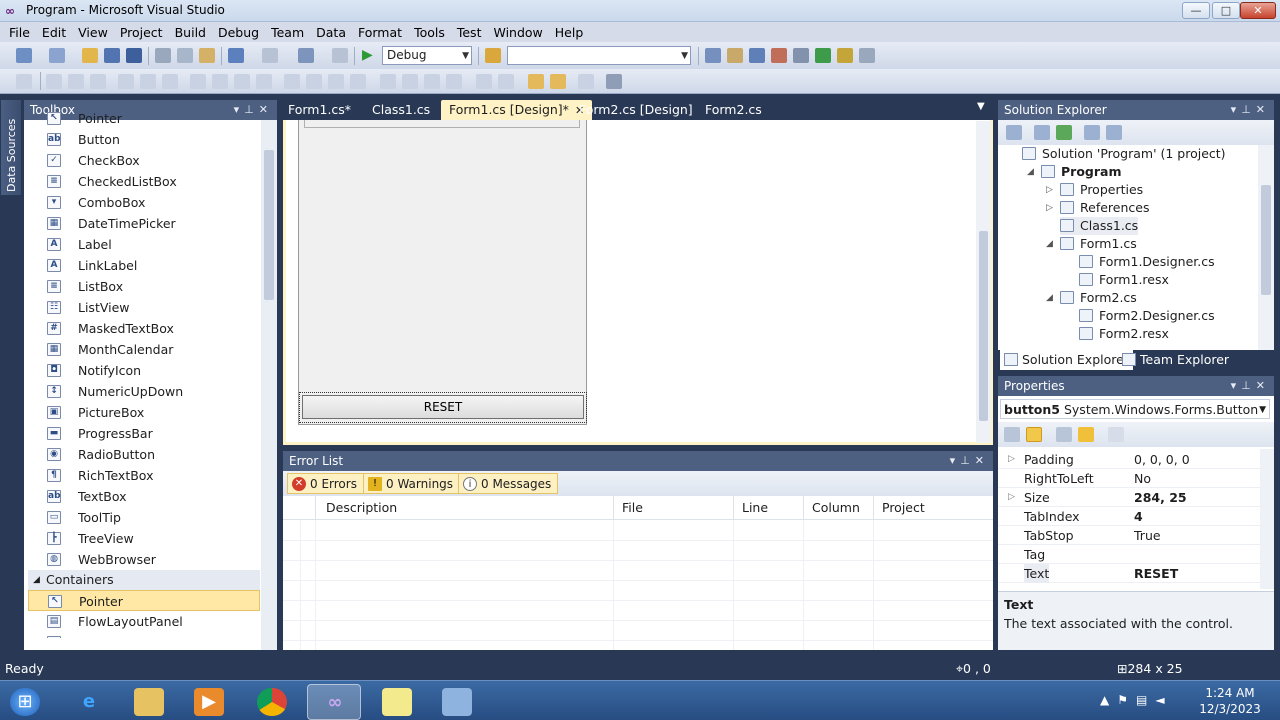 The height and width of the screenshot is (720, 1280). What do you see at coordinates (517, 110) in the screenshot?
I see `tab-form1-design: Form1.cs [Design]* ✕` at bounding box center [517, 110].